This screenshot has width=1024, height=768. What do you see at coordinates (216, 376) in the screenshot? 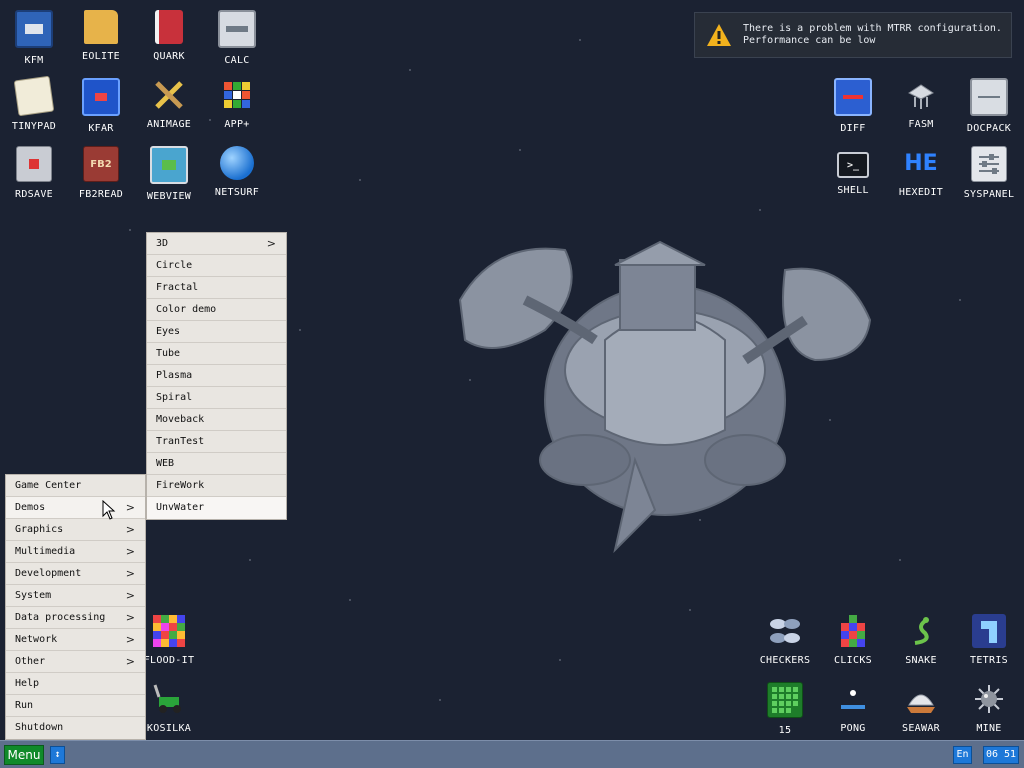
I see `submenu-item-plasma: Plasma` at bounding box center [216, 376].